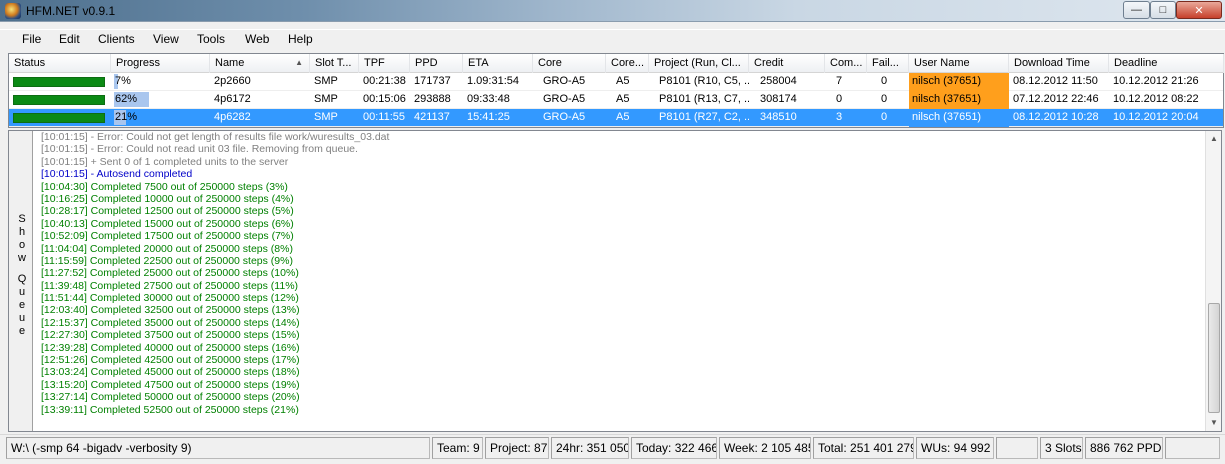 This screenshot has height=464, width=1225. What do you see at coordinates (959, 63) in the screenshot?
I see `col-user-name: User Name` at bounding box center [959, 63].